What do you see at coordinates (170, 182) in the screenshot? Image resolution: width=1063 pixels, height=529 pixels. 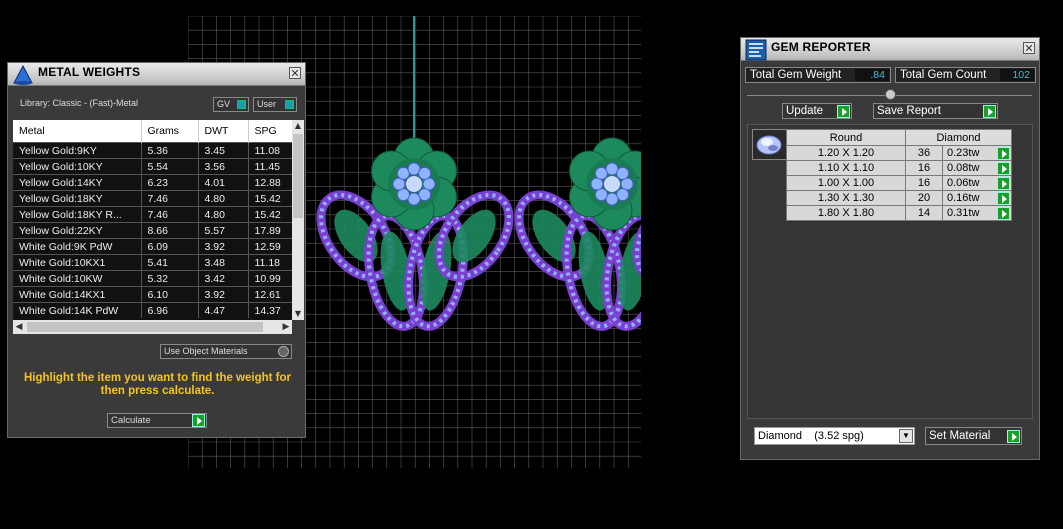 I see `table-cell: 6.23` at bounding box center [170, 182].